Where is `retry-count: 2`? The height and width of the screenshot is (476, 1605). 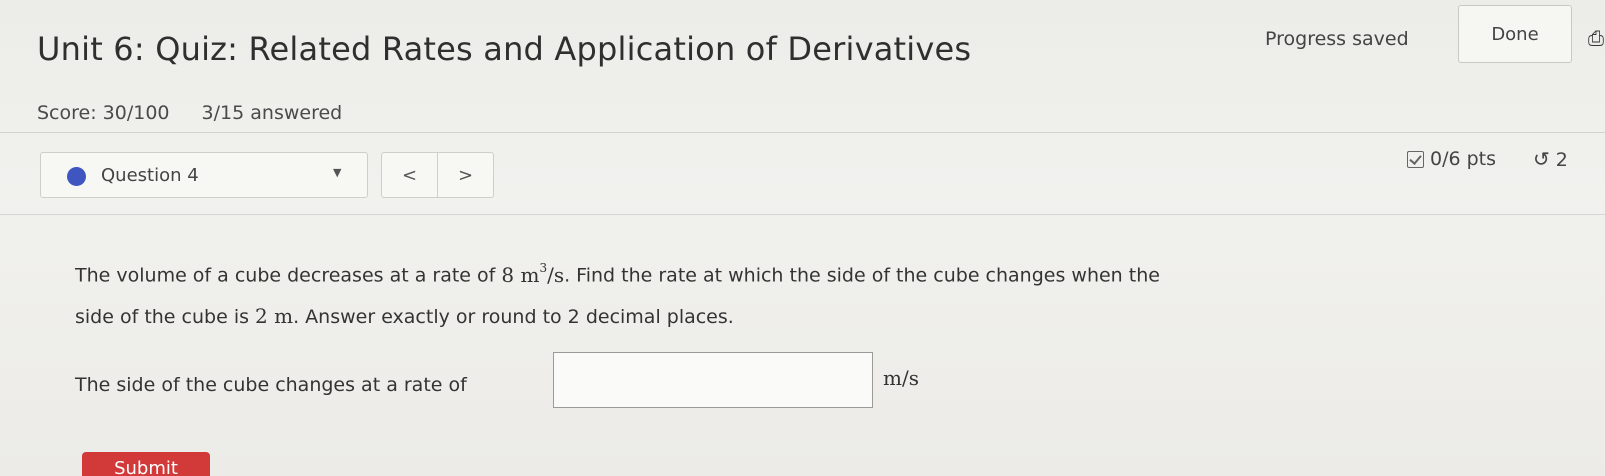
retry-count: 2 is located at coordinates (1561, 160).